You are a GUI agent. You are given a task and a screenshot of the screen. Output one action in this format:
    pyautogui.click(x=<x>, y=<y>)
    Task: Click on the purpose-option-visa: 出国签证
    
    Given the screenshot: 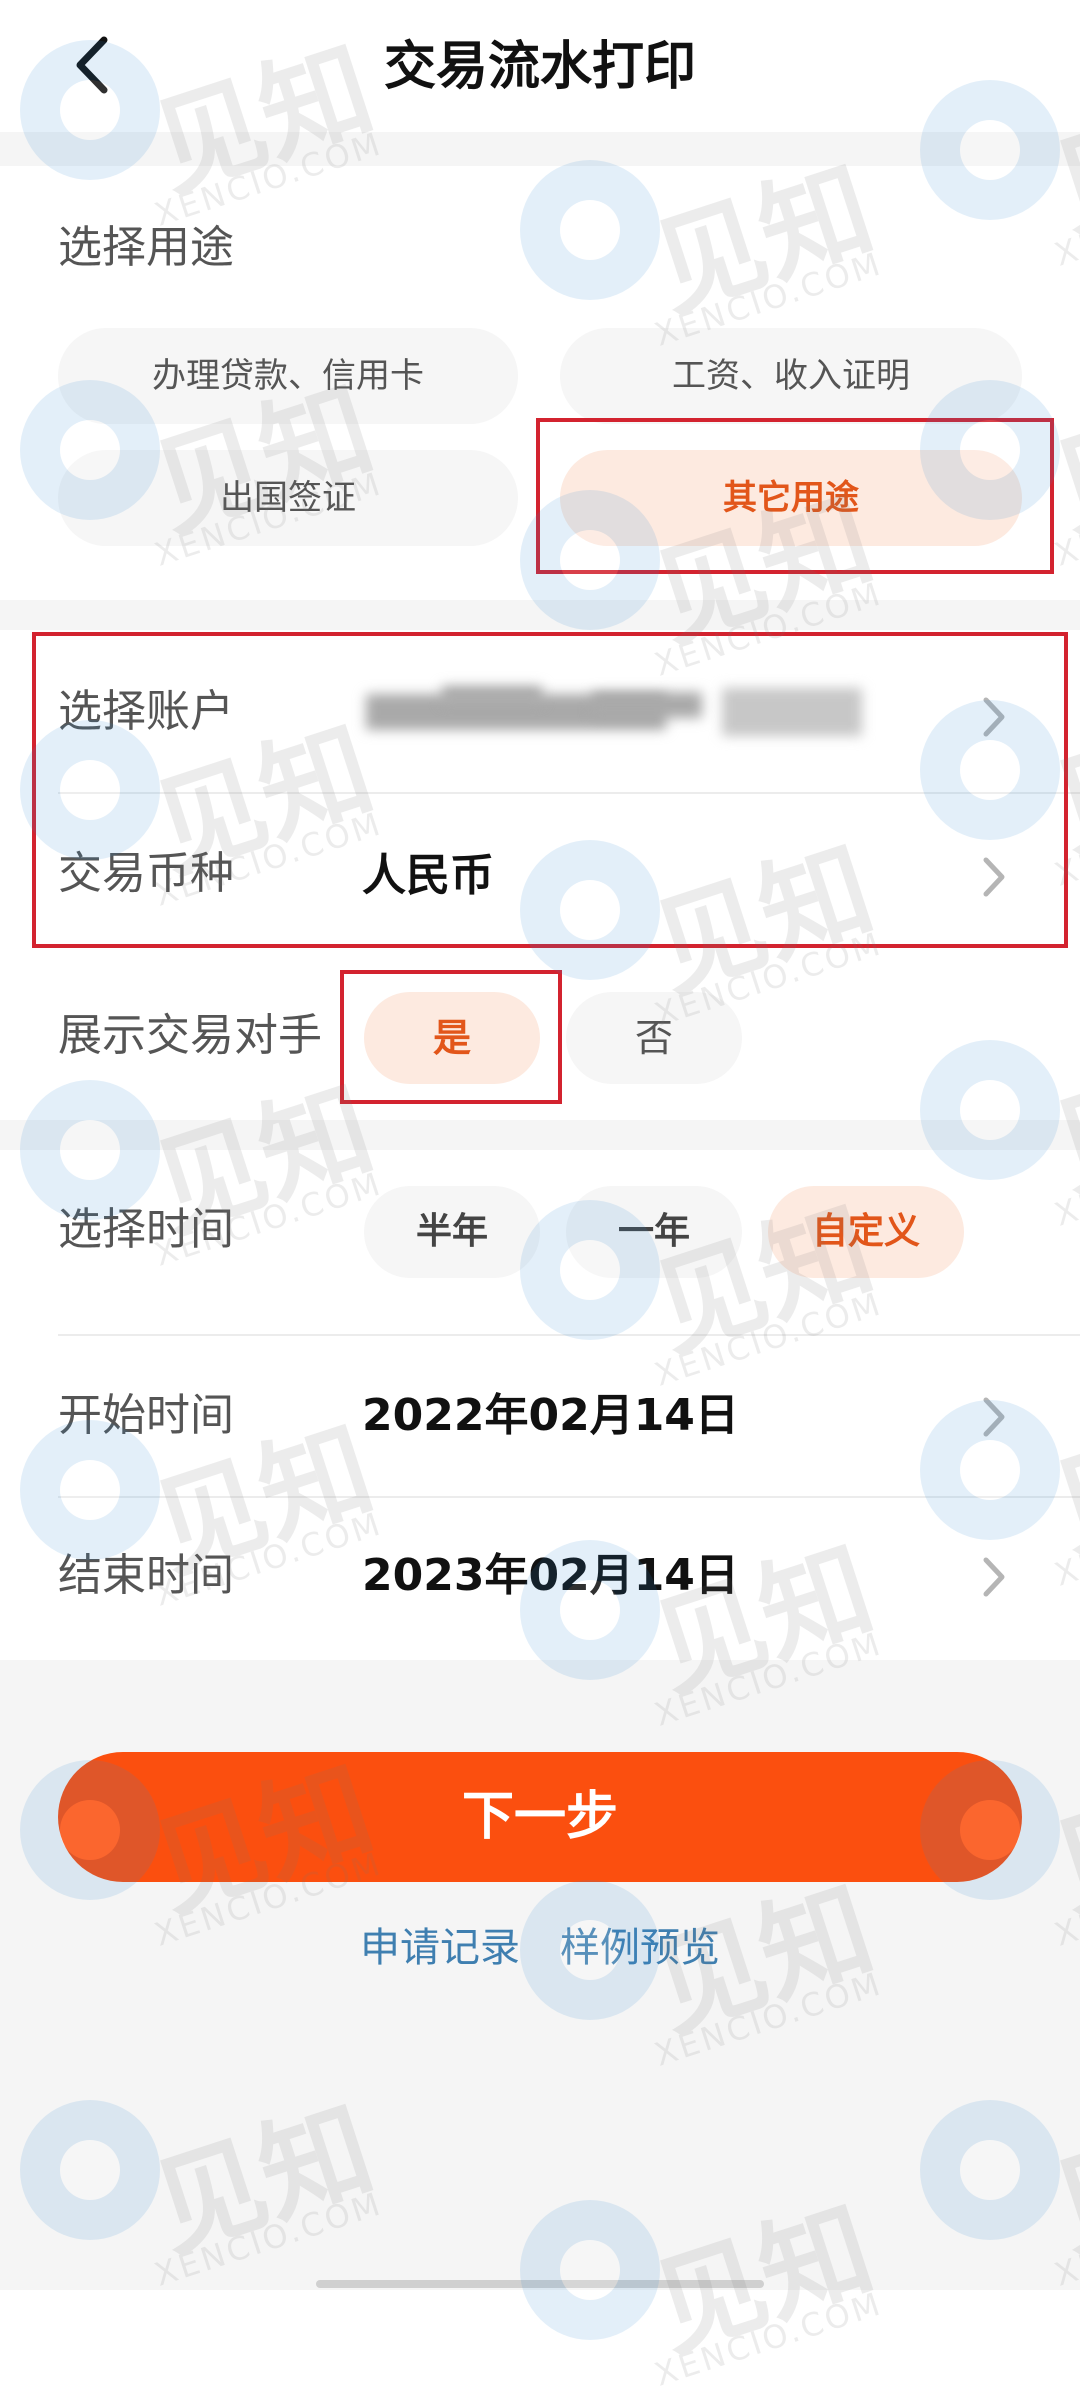 What is the action you would take?
    pyautogui.click(x=288, y=498)
    